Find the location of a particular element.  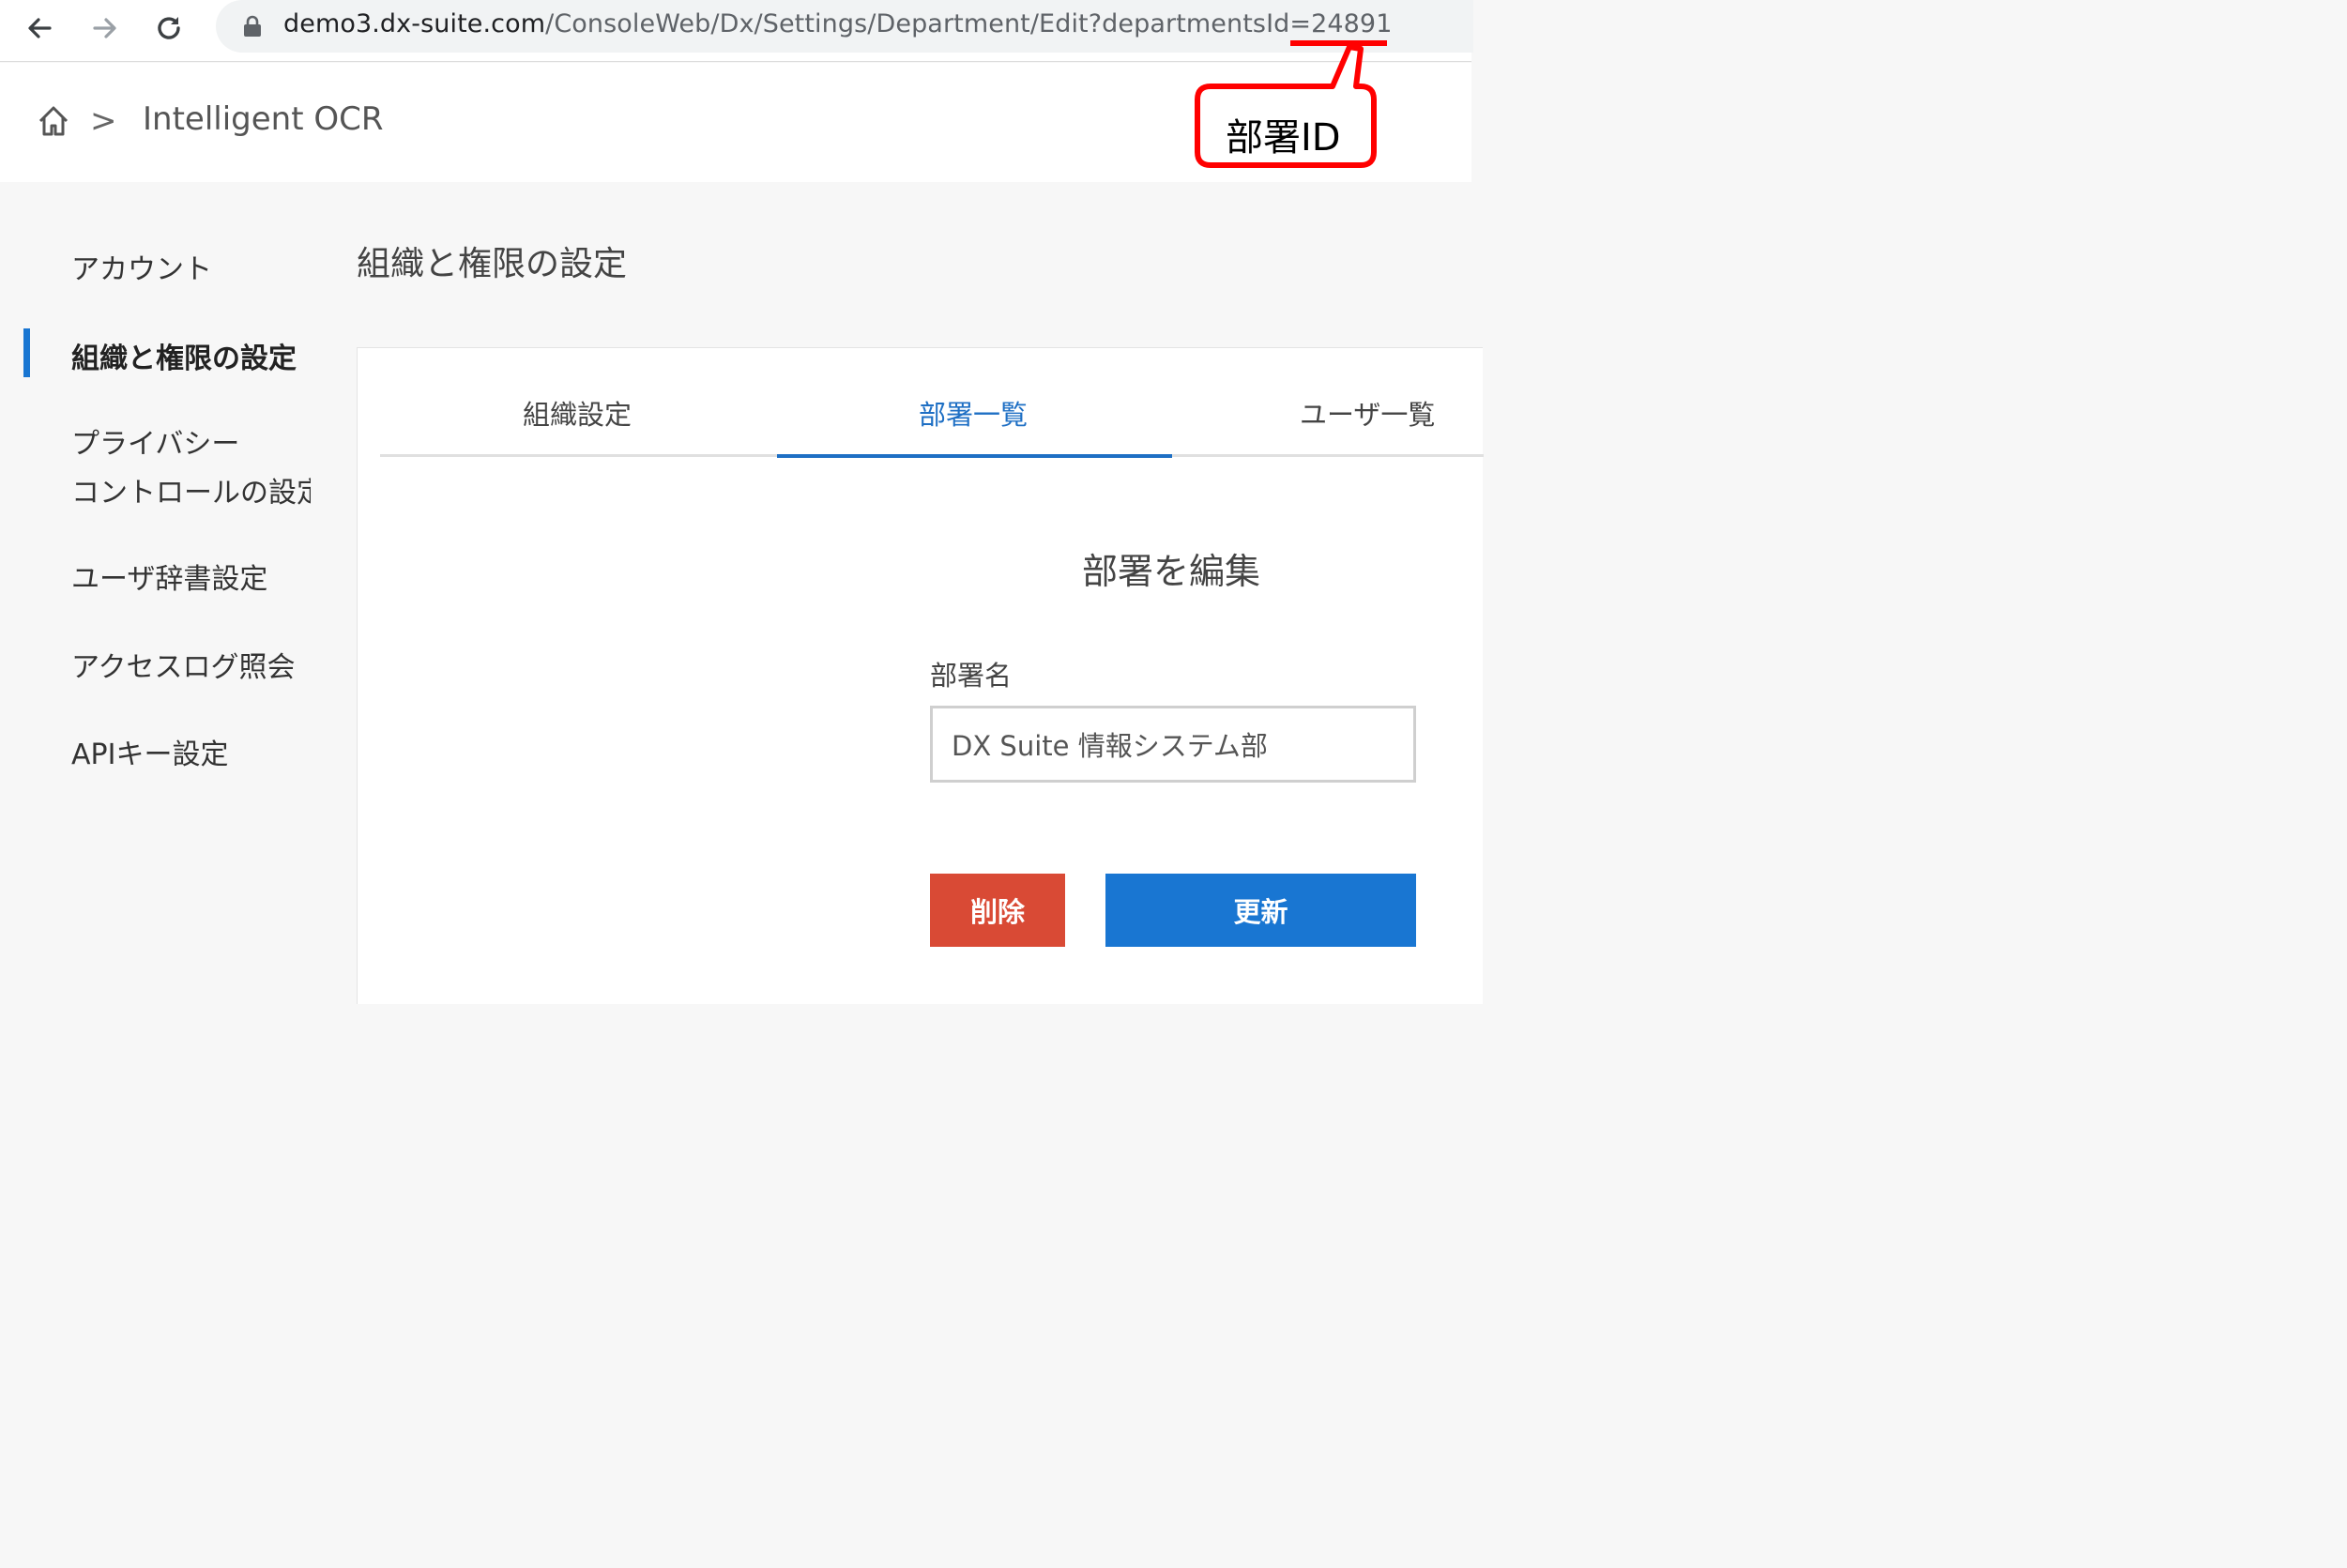

delete-button: 削除 is located at coordinates (998, 910).